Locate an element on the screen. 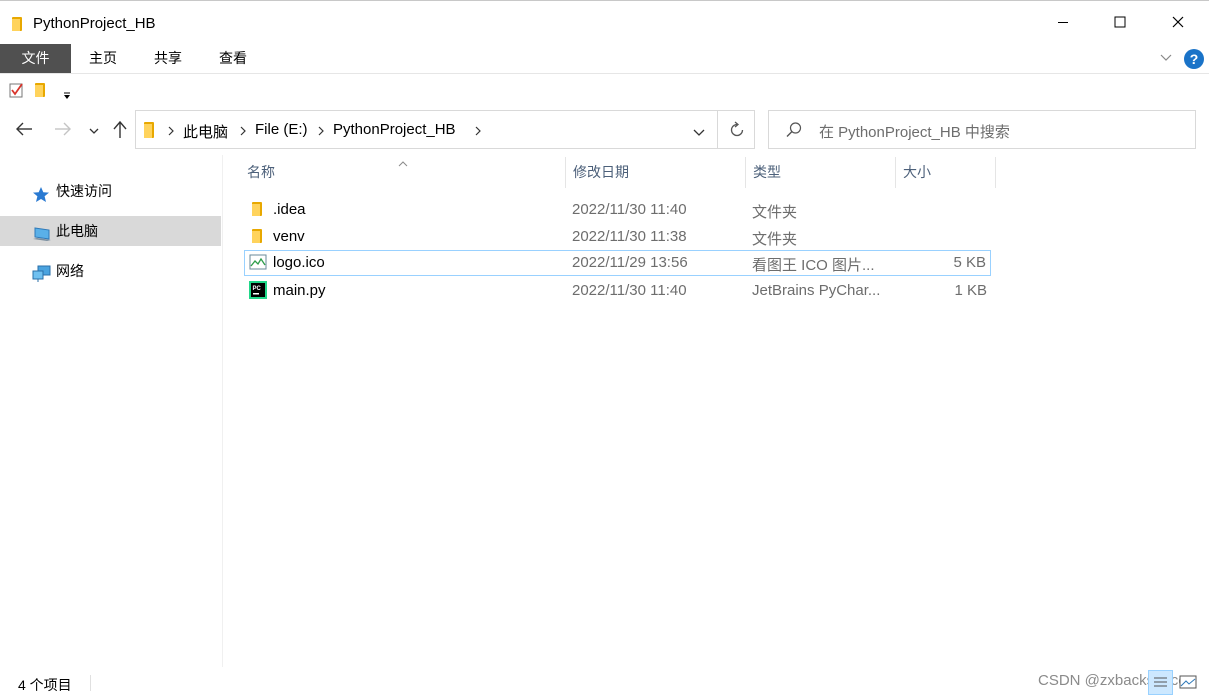 The image size is (1209, 698). search-icon is located at coordinates (794, 131).